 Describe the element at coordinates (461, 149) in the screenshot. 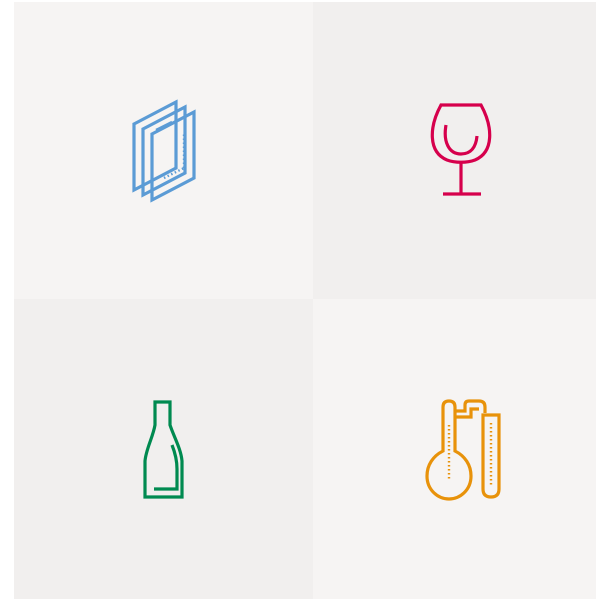

I see `wine-glass-icon` at that location.